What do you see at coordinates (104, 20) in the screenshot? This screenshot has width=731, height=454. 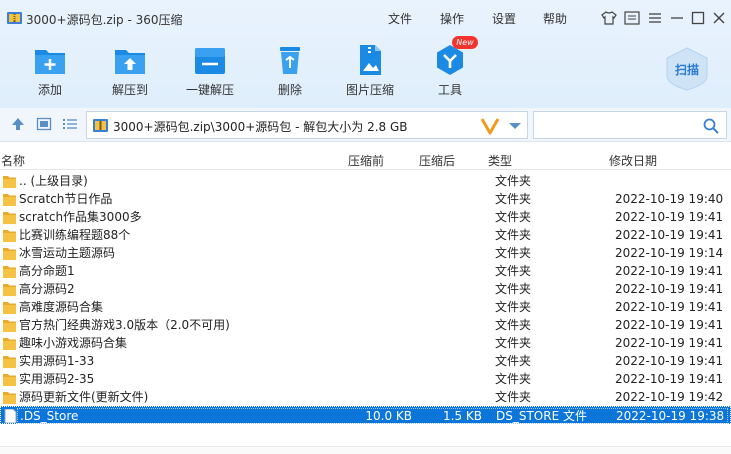 I see `window-title: 3000+源码包.zip - 360压缩` at bounding box center [104, 20].